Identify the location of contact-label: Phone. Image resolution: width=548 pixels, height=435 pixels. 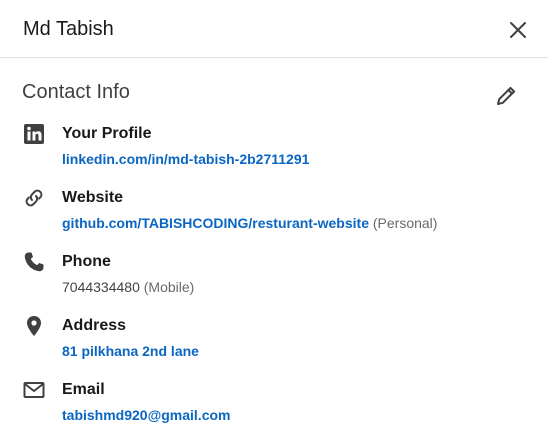
(86, 261).